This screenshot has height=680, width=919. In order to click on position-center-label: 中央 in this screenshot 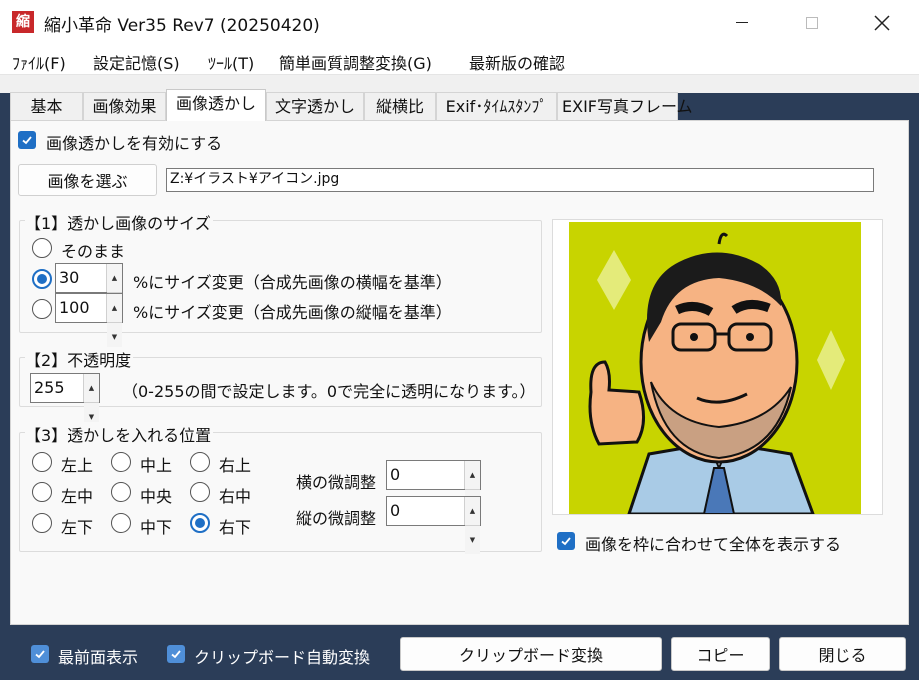, I will do `click(156, 496)`.